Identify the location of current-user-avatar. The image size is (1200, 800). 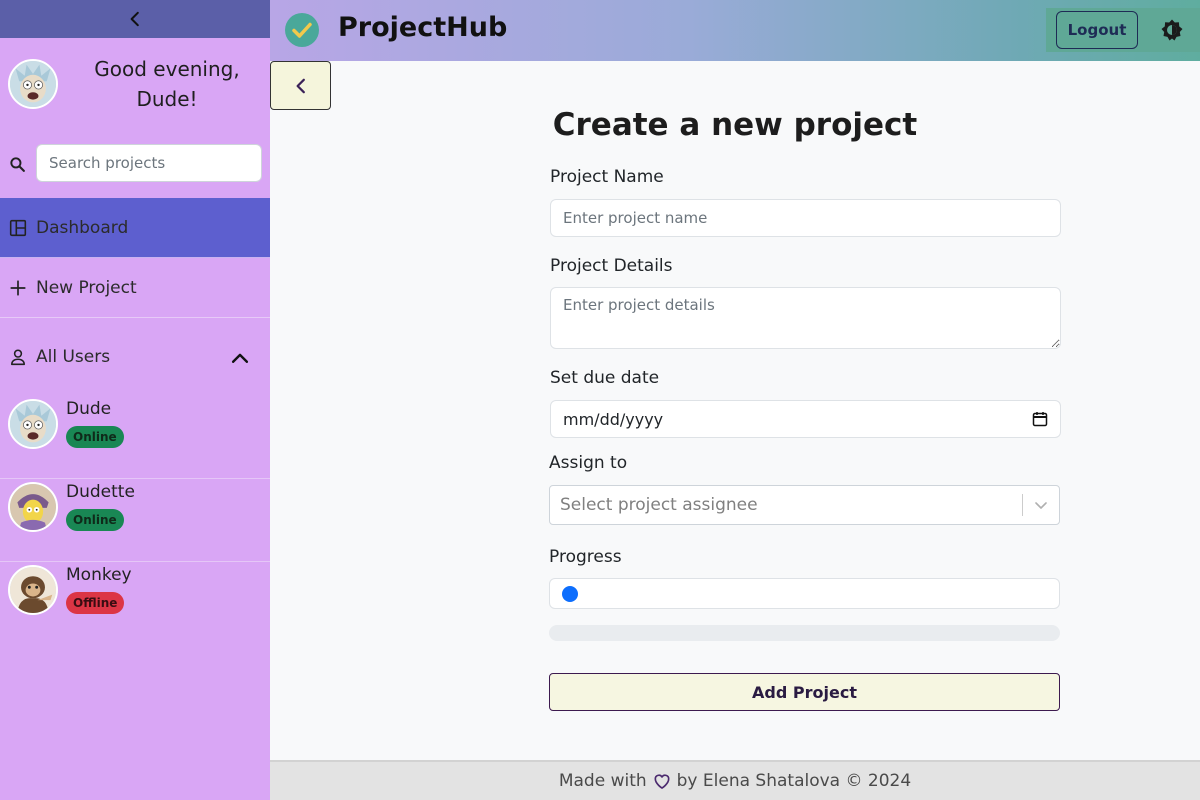
(33, 84).